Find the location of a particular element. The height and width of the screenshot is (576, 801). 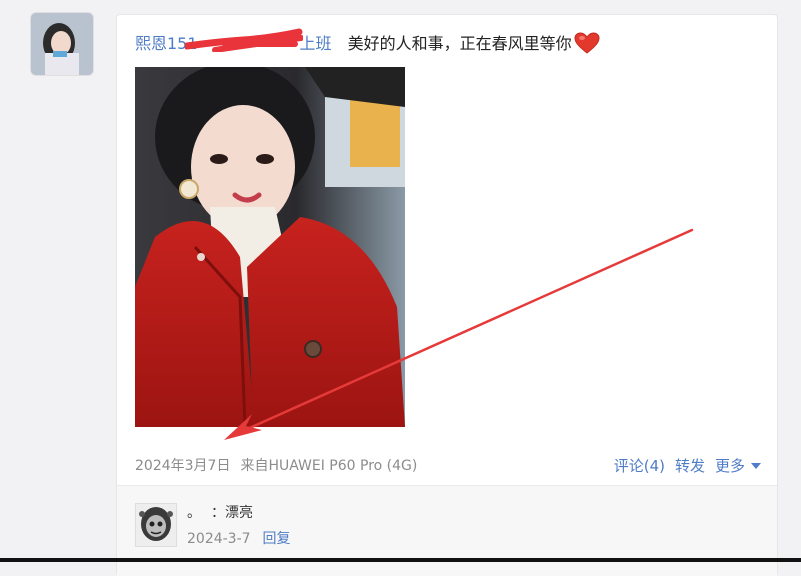

repost-button: 转发 is located at coordinates (690, 466).